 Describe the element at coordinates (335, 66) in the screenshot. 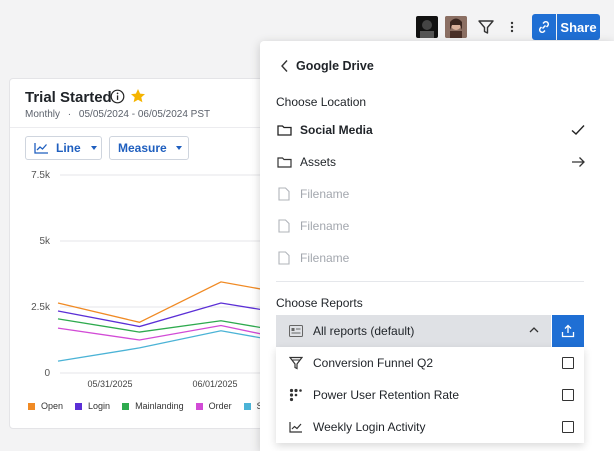

I see `panel-title: Google Drive` at that location.